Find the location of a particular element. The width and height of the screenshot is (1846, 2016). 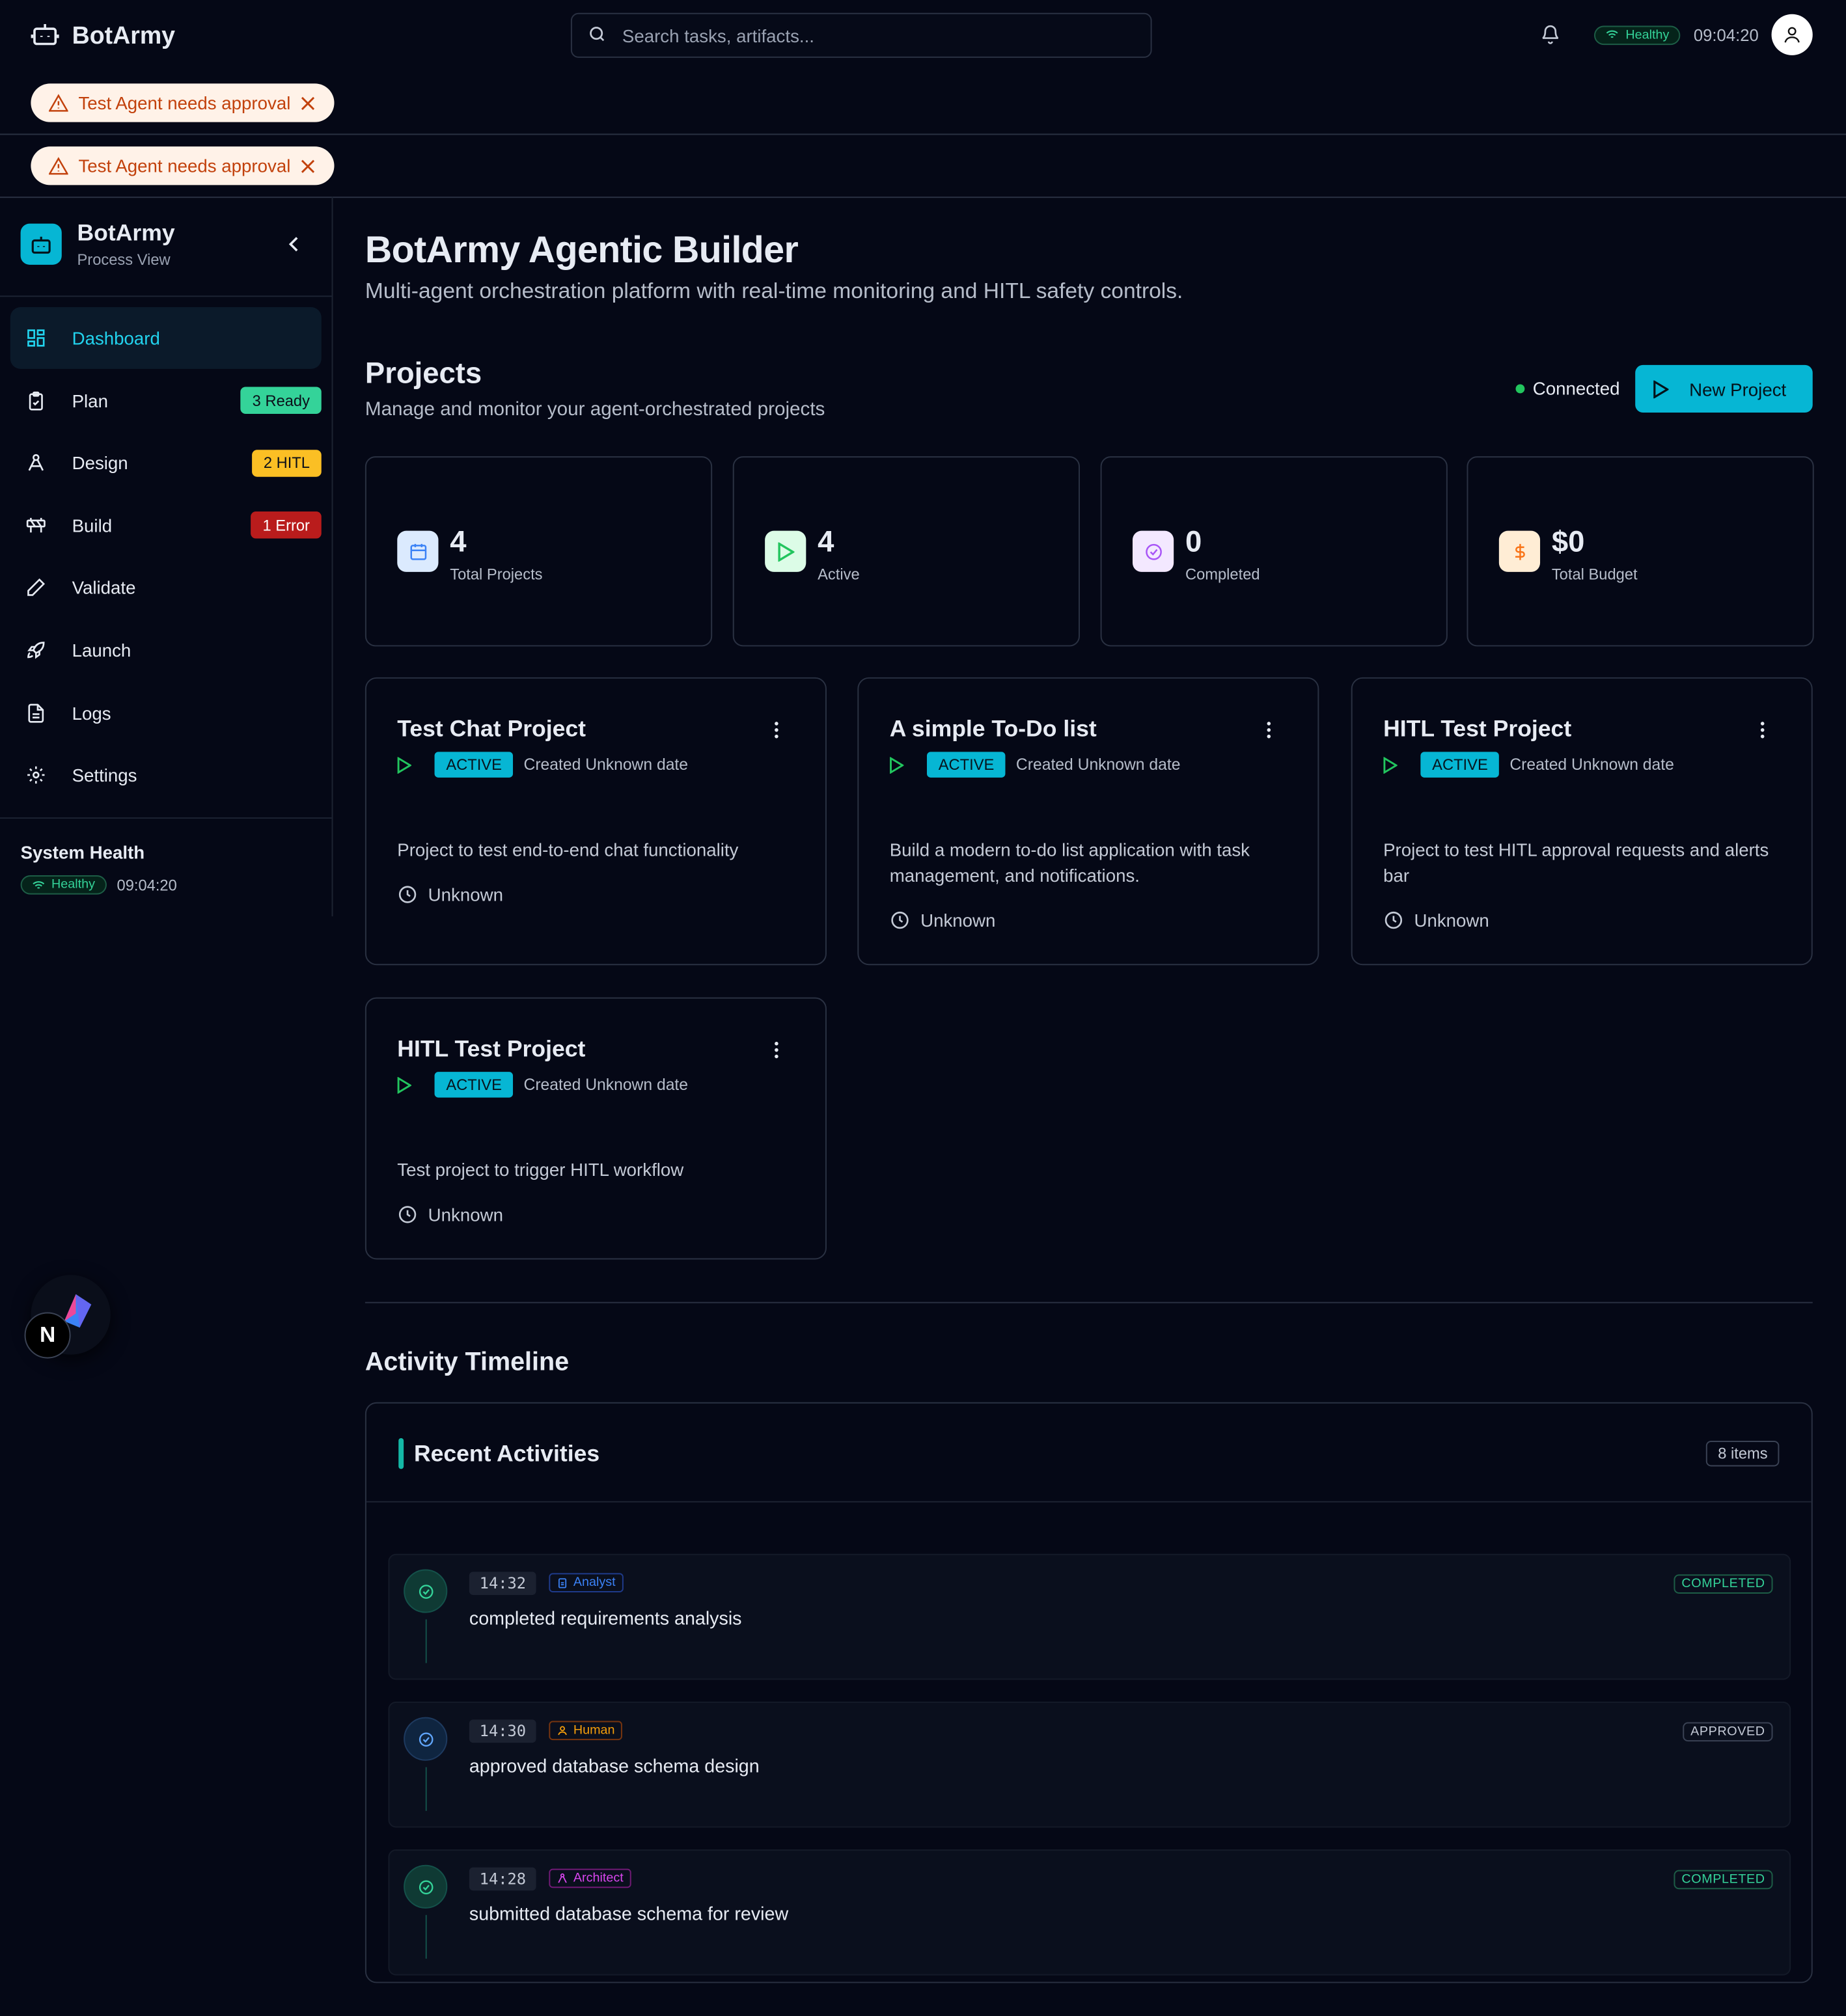

chevron-left-icon is located at coordinates (294, 246).